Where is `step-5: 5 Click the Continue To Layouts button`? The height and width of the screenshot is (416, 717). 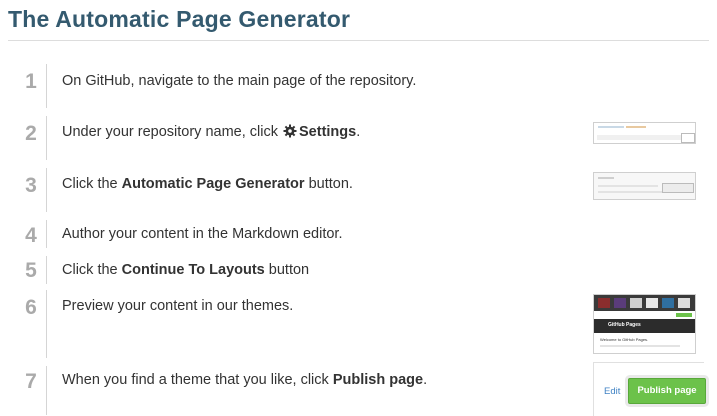
step-5: 5 Click the Continue To Layouts button is located at coordinates (358, 270).